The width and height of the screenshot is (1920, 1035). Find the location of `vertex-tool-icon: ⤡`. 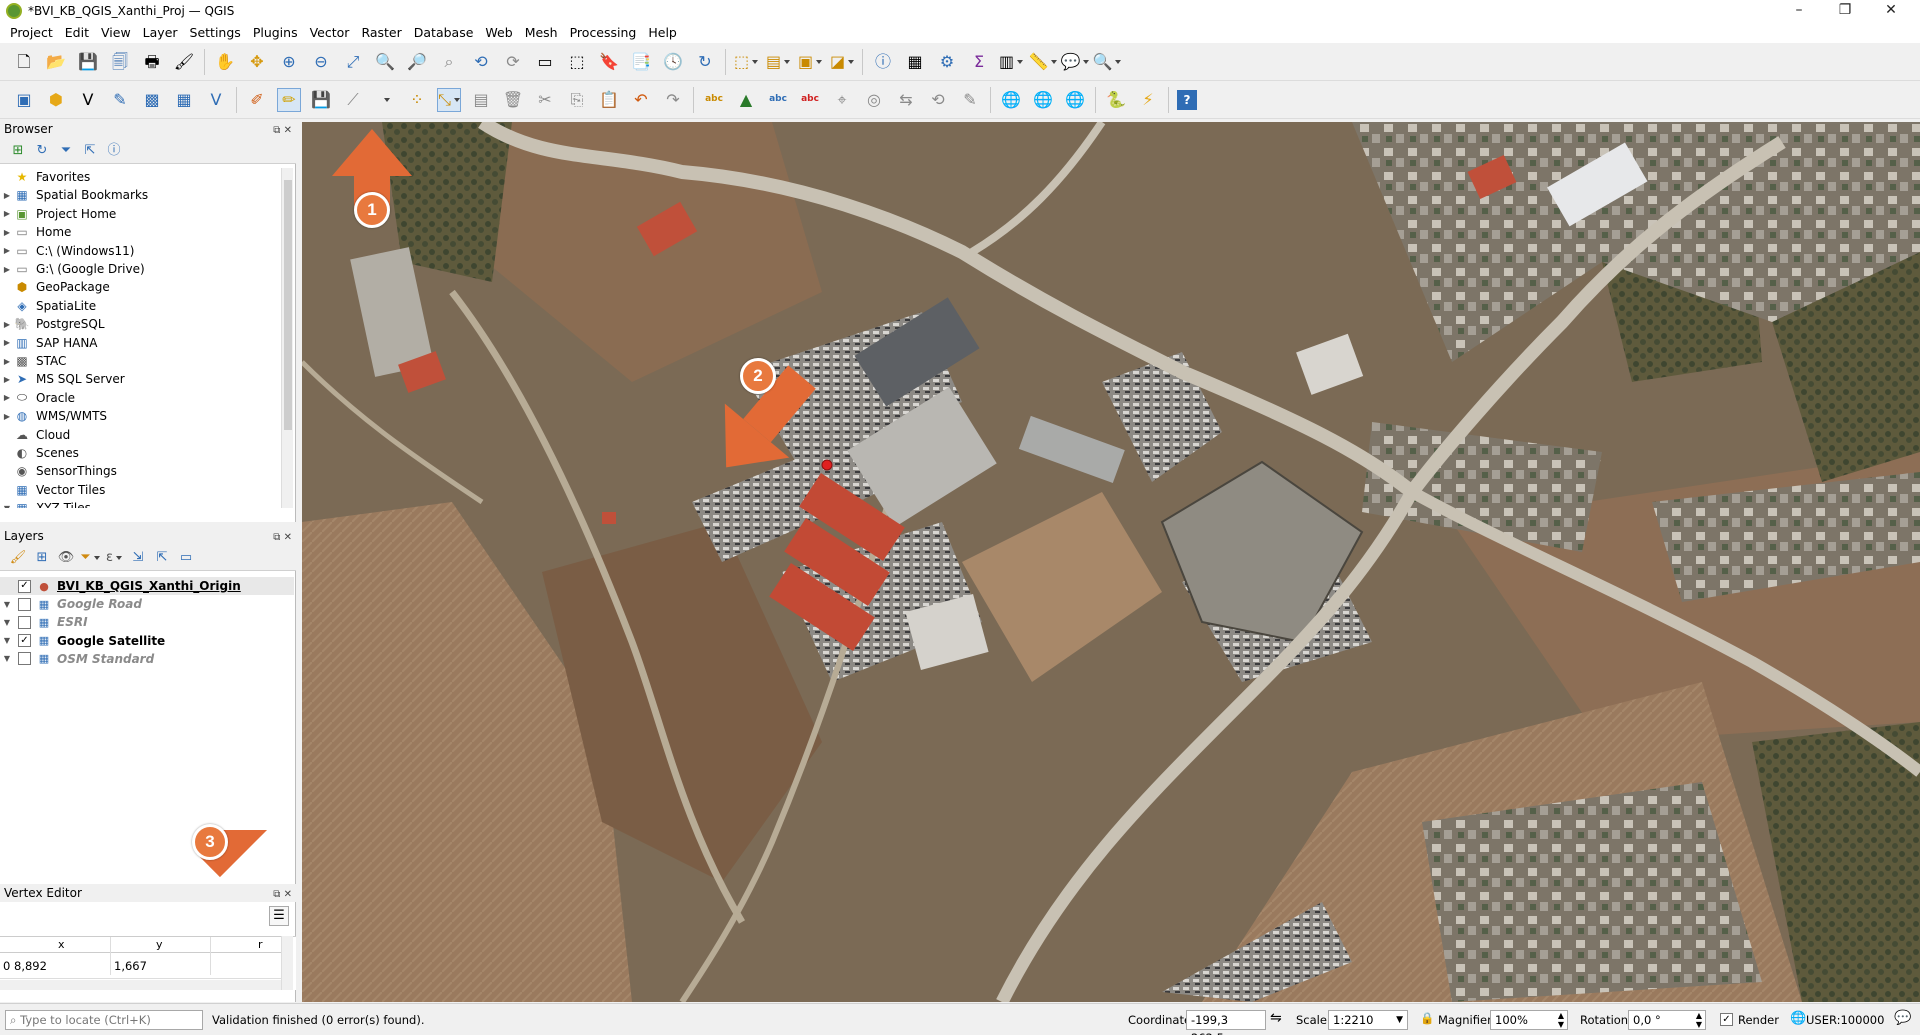

vertex-tool-icon: ⤡ is located at coordinates (449, 99).